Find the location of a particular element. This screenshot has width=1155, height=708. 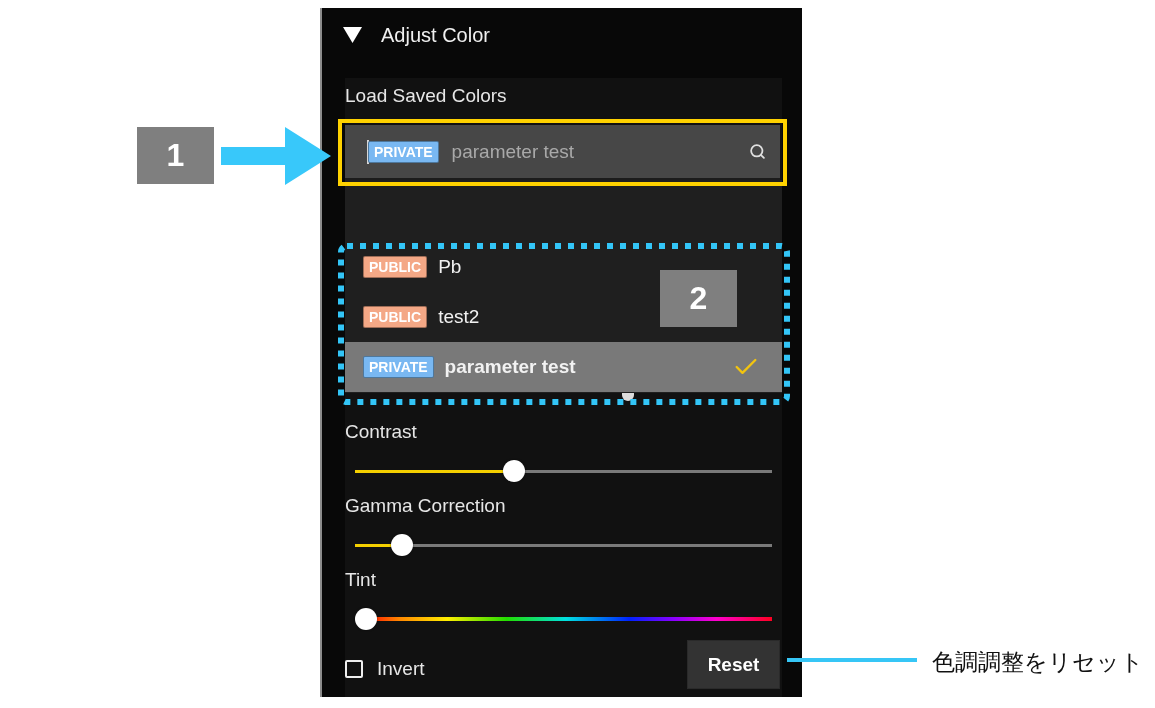

field-value: parameter test is located at coordinates (513, 151).